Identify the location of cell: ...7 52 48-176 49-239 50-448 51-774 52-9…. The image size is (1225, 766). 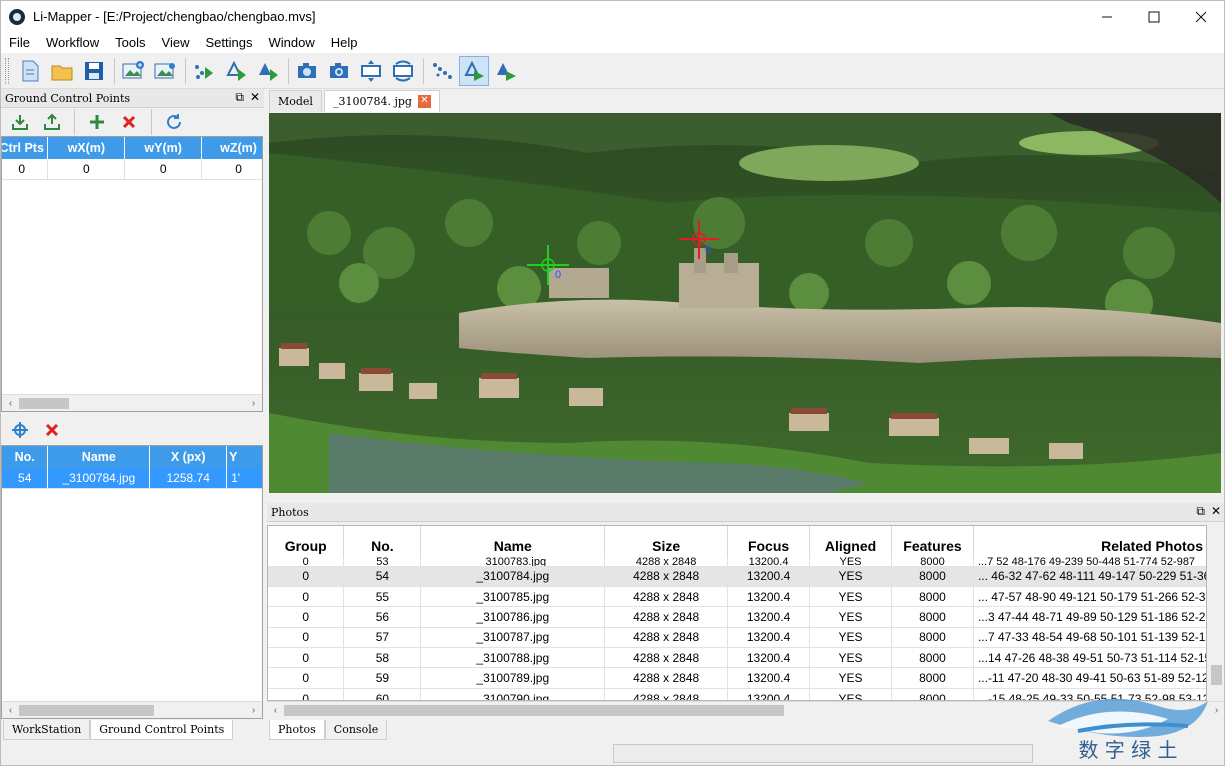
(1089, 561).